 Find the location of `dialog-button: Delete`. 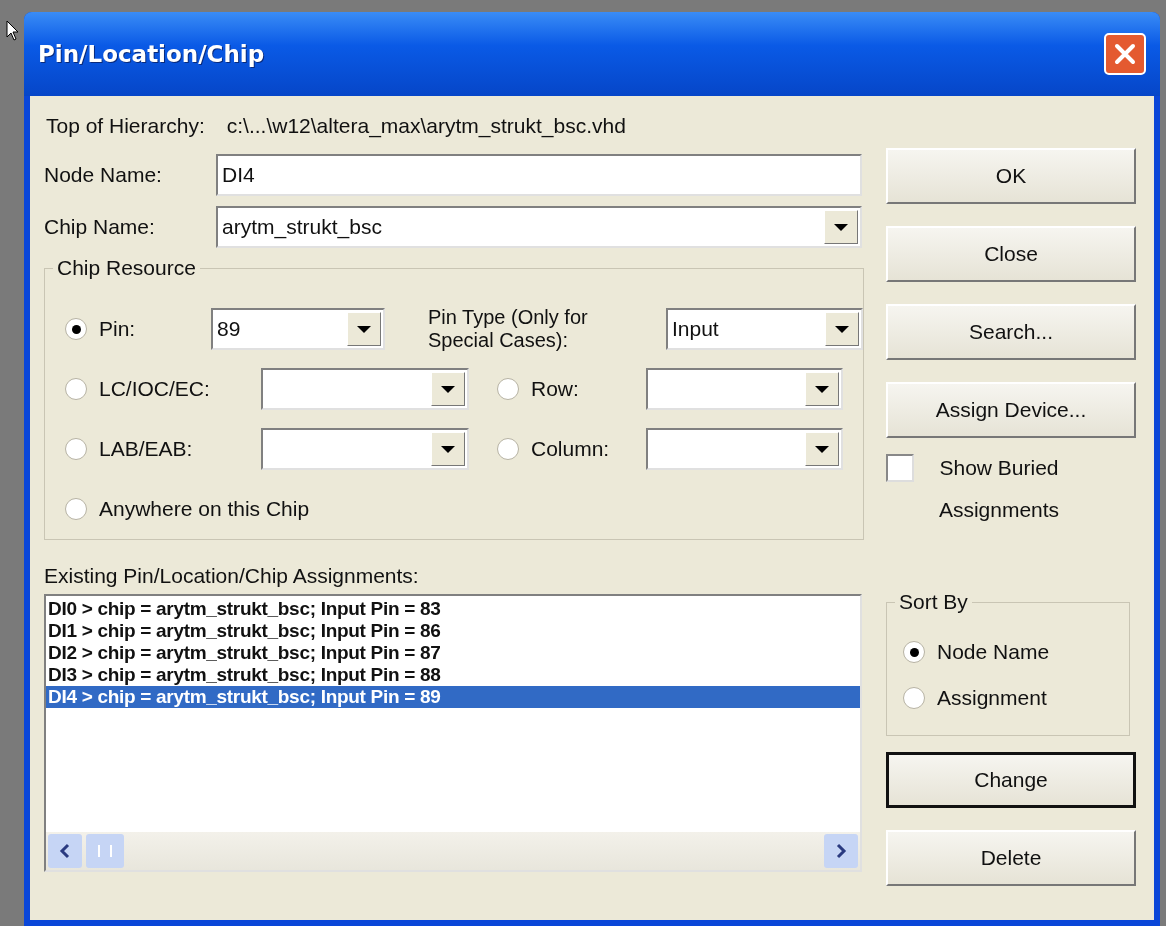

dialog-button: Delete is located at coordinates (1011, 858).